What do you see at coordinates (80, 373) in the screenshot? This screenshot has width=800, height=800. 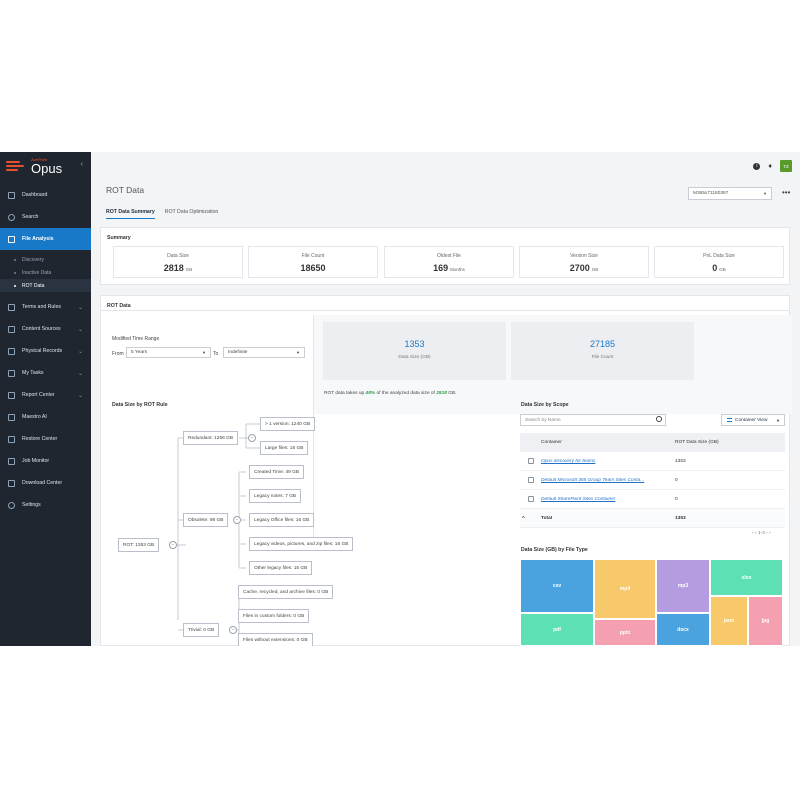 I see `chevron-down-icon: ⌄` at bounding box center [80, 373].